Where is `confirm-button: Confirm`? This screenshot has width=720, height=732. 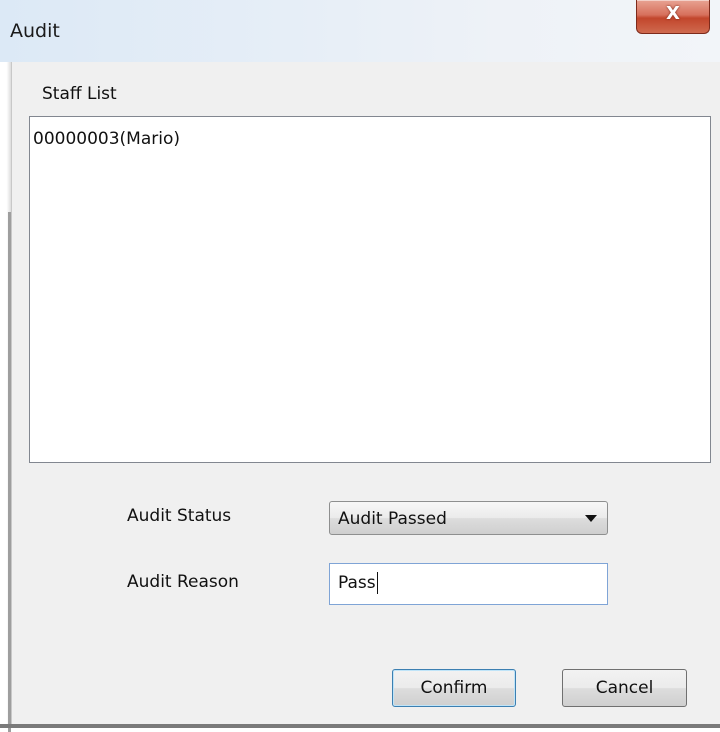
confirm-button: Confirm is located at coordinates (454, 688).